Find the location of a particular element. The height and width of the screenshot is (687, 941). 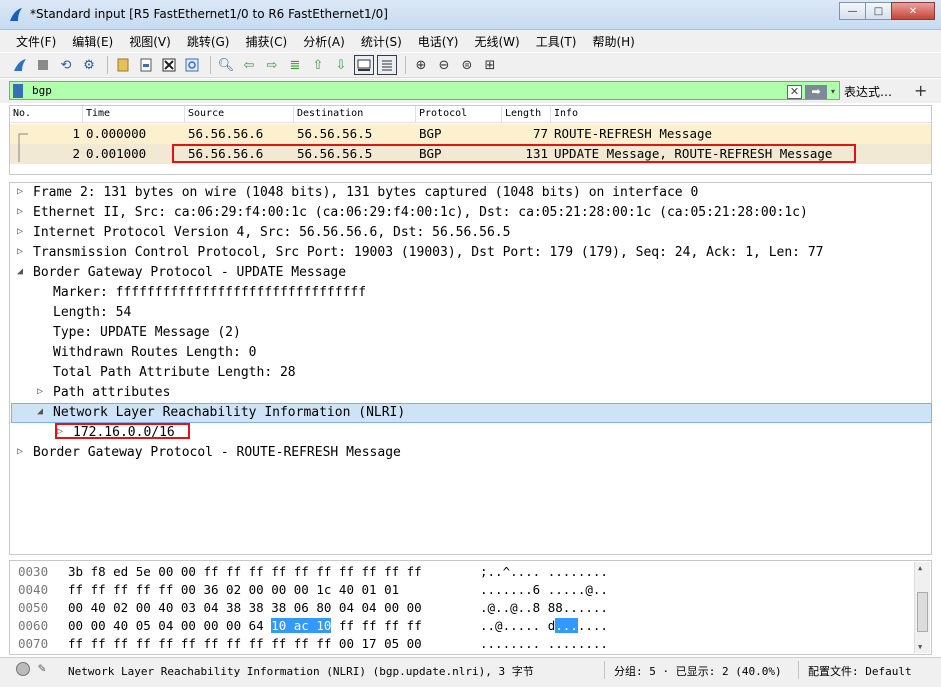

autoscroll-icon is located at coordinates (364, 65).